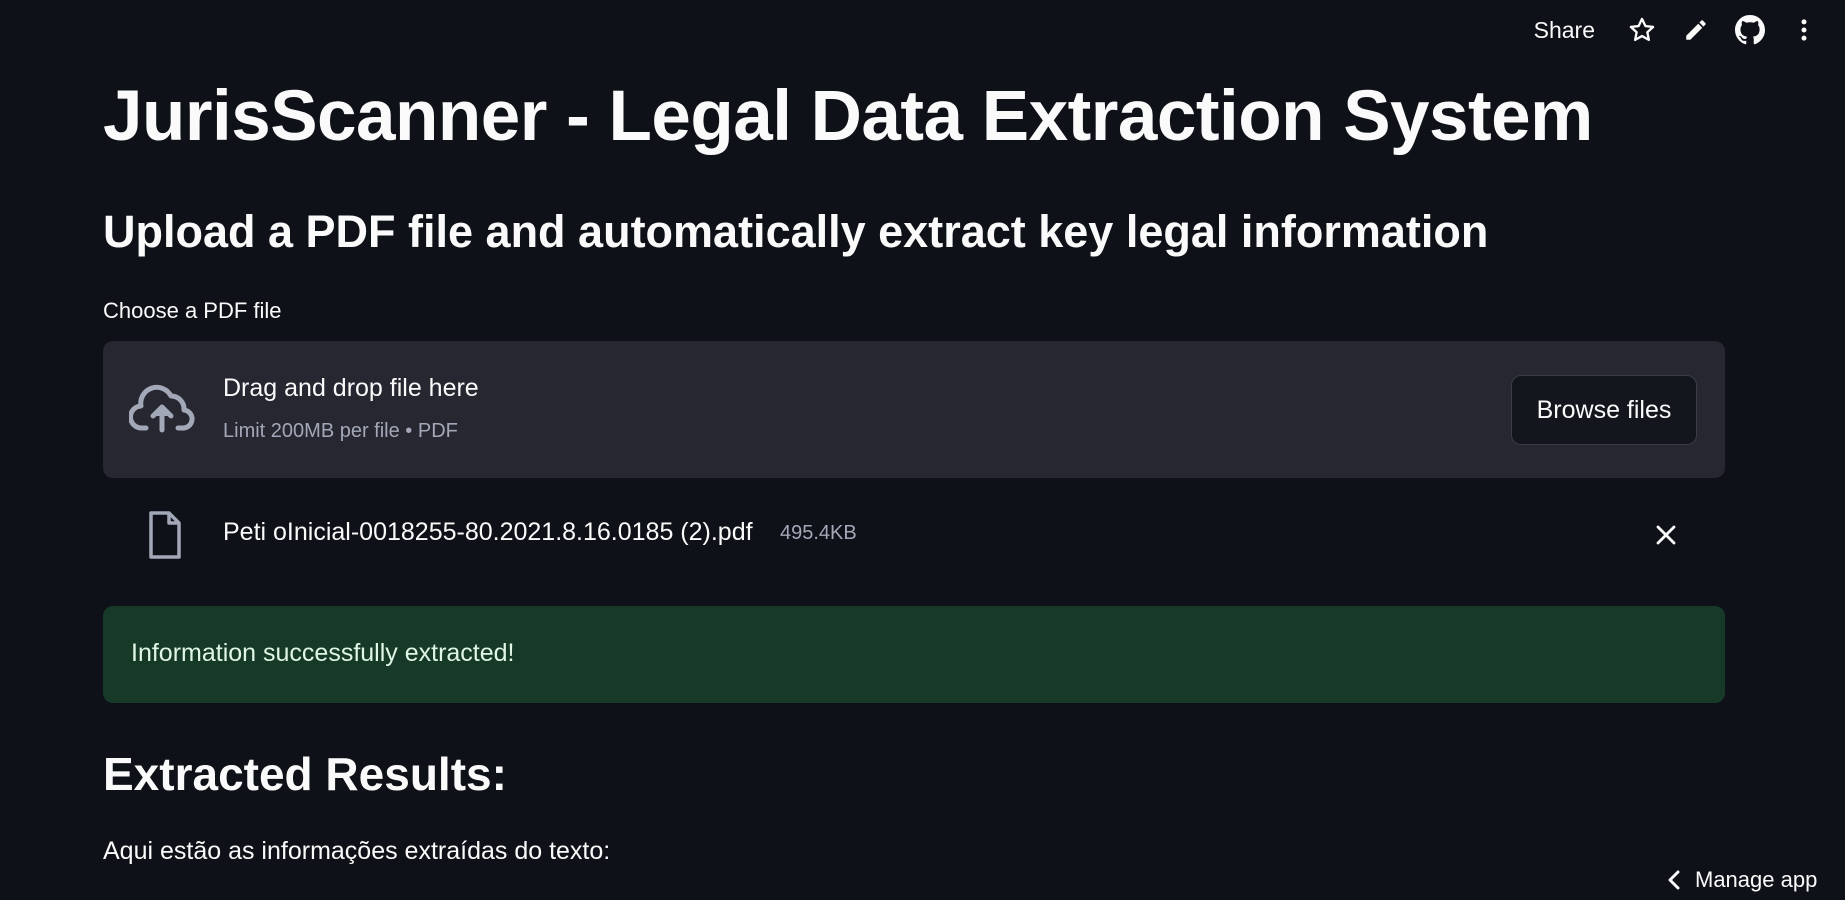  What do you see at coordinates (323, 653) in the screenshot?
I see `success-alert-text: Information successfully extracted!` at bounding box center [323, 653].